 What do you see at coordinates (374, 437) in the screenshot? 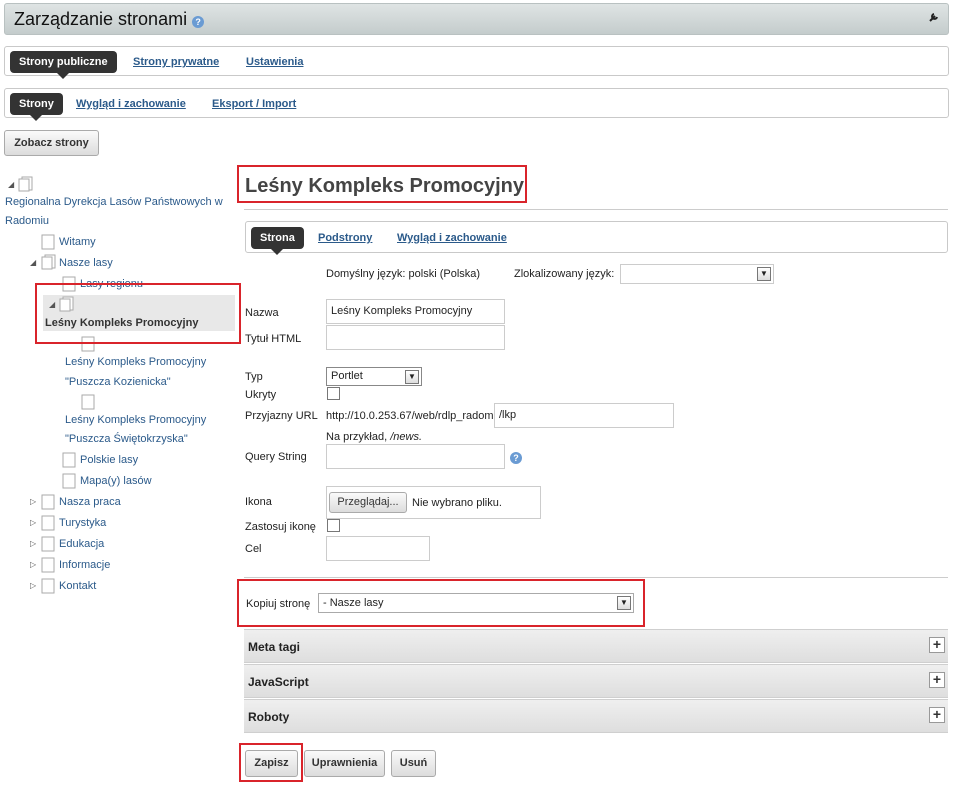
I see `example-text: Na przykład, /news.` at bounding box center [374, 437].